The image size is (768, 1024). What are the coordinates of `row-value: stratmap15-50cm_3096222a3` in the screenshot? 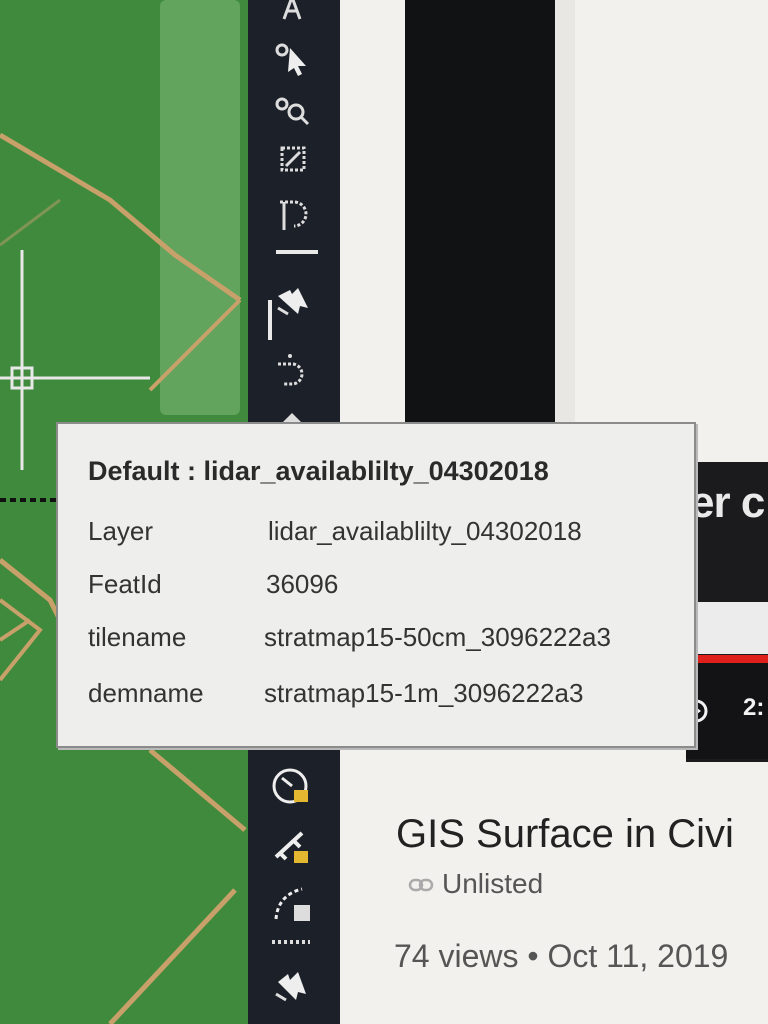 It's located at (437, 637).